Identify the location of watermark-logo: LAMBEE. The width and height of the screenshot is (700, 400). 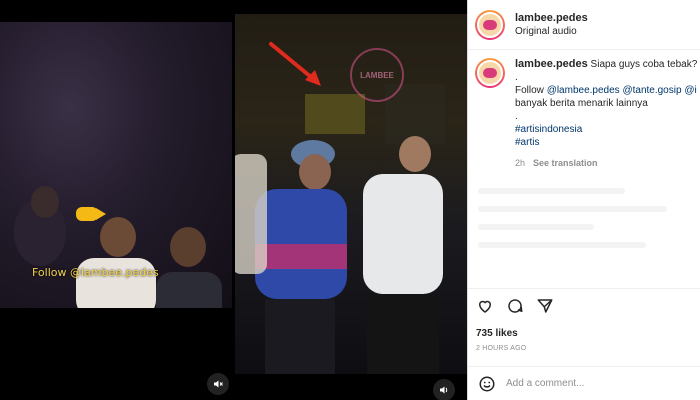
(377, 75).